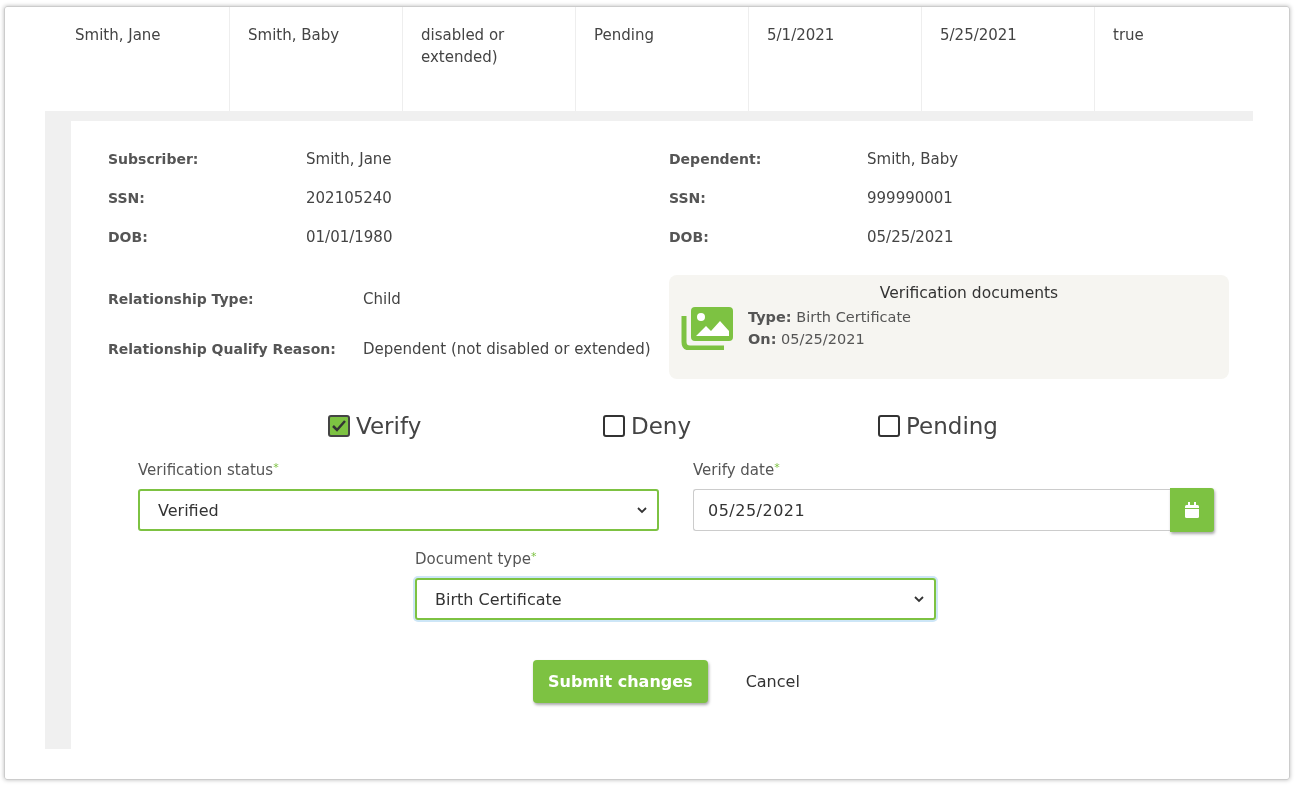 The image size is (1296, 786). What do you see at coordinates (952, 426) in the screenshot?
I see `checkbox-label: Pending` at bounding box center [952, 426].